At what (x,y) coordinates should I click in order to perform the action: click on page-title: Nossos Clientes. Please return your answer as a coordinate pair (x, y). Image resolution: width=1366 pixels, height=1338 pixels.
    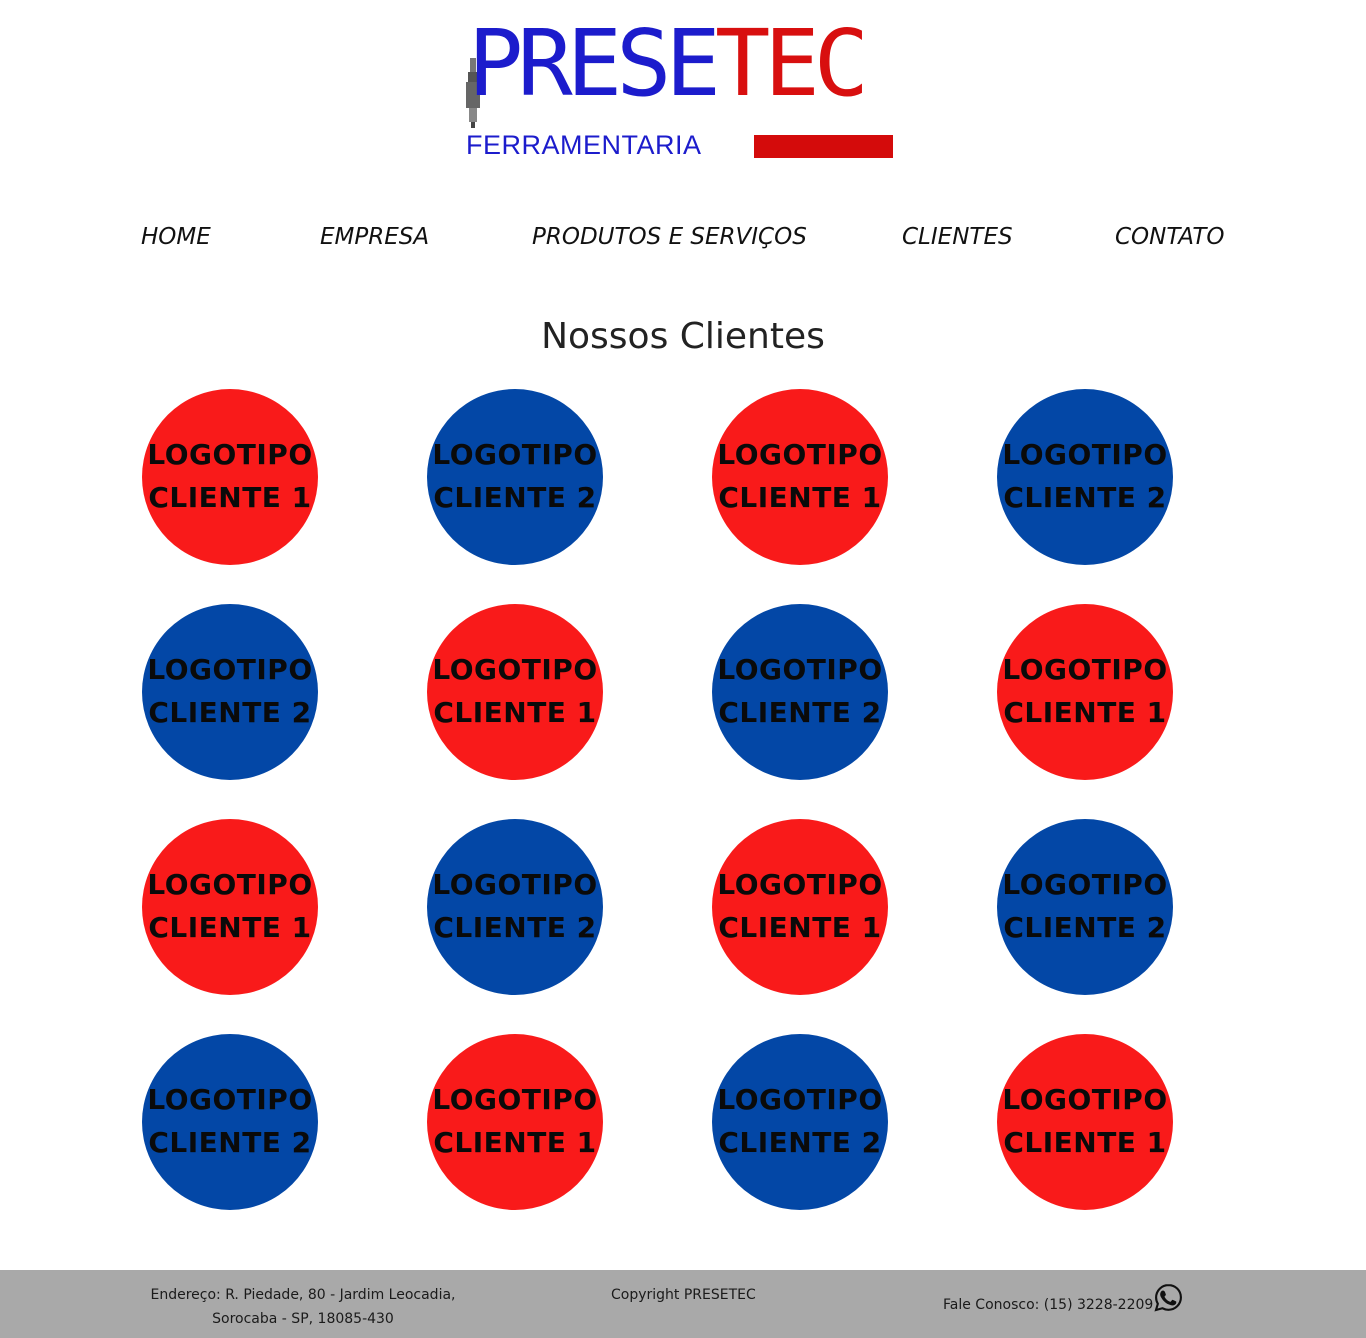
    Looking at the image, I should click on (683, 336).